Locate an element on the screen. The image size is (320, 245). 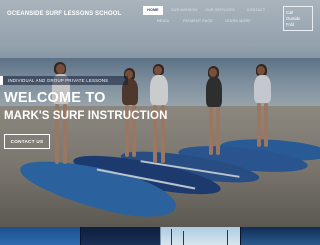
call-button: Call Outside Fold is located at coordinates (298, 18).